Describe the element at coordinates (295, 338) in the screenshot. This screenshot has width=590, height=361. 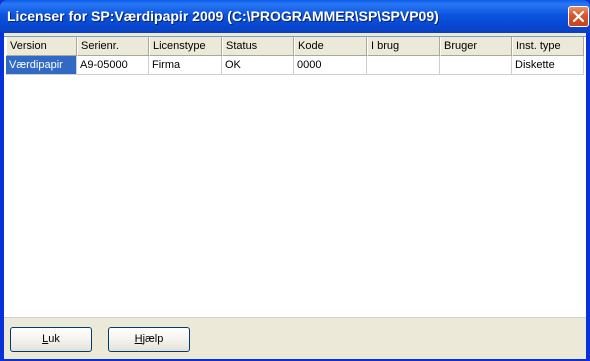
I see `button-bar: Luk Hjælp` at that location.